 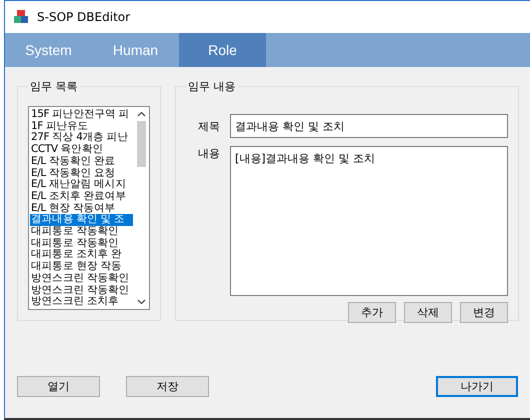 What do you see at coordinates (81, 185) in the screenshot?
I see `list-item: E/L 재난알림 메시지` at bounding box center [81, 185].